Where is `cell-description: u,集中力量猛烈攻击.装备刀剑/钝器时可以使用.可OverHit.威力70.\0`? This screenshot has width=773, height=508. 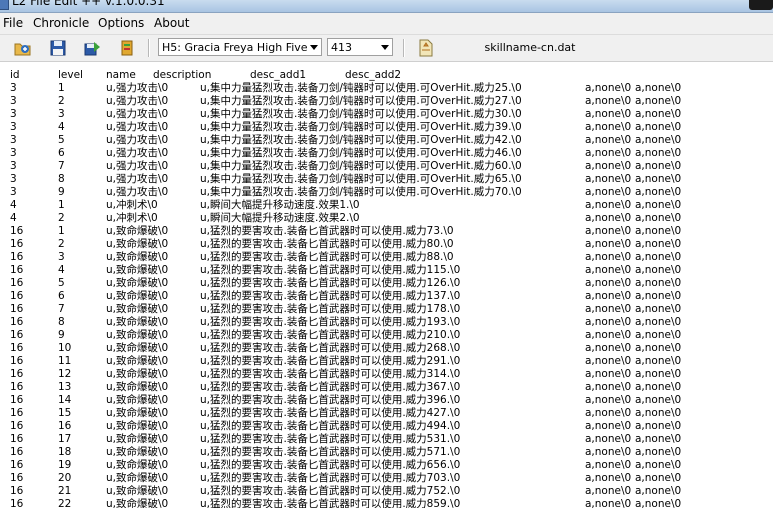 cell-description: u,集中力量猛烈攻击.装备刀剑/钝器时可以使用.可OverHit.威力70.\0 is located at coordinates (361, 192).